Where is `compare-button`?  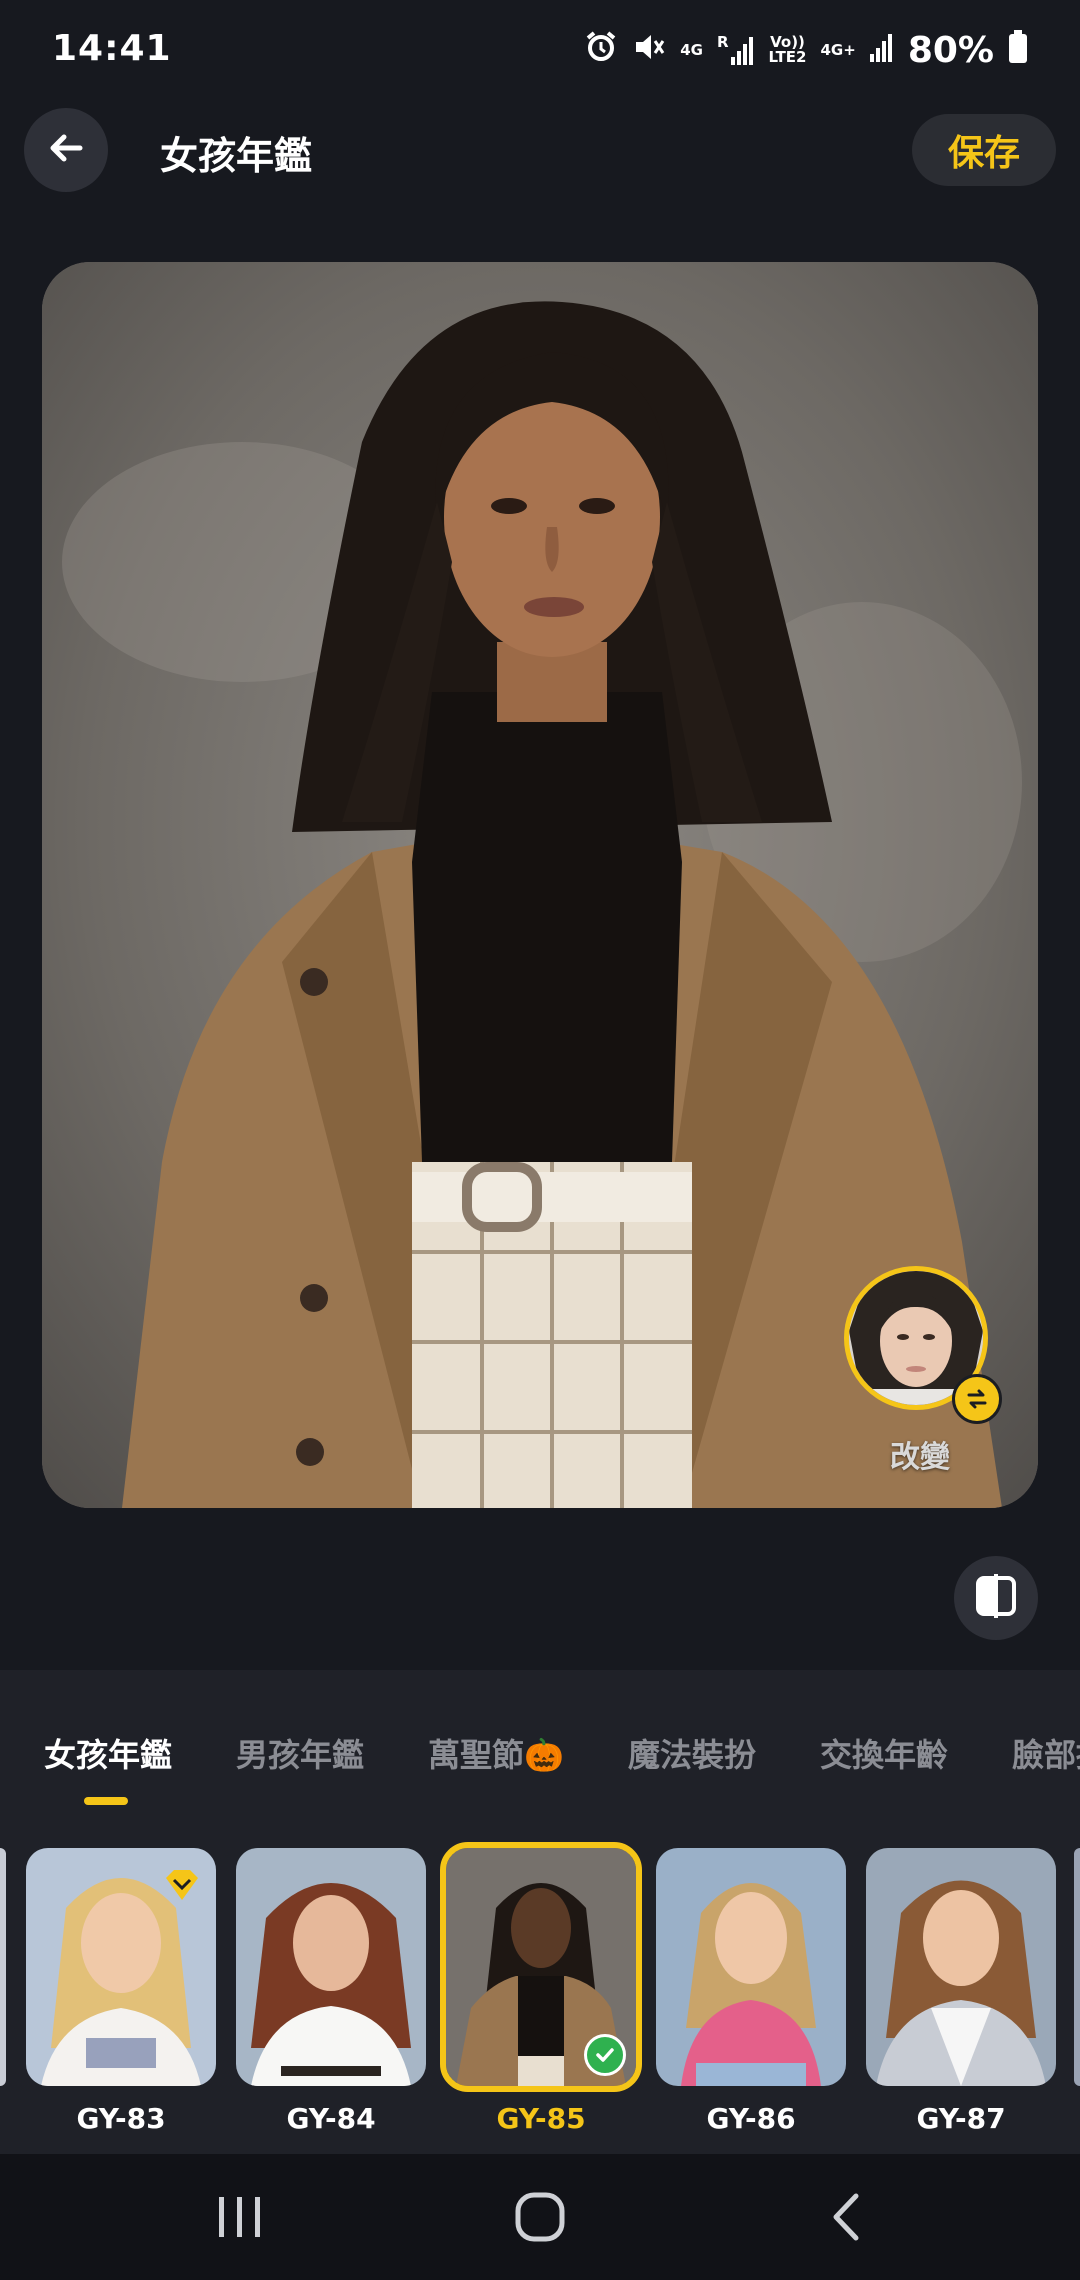
compare-button is located at coordinates (996, 1598).